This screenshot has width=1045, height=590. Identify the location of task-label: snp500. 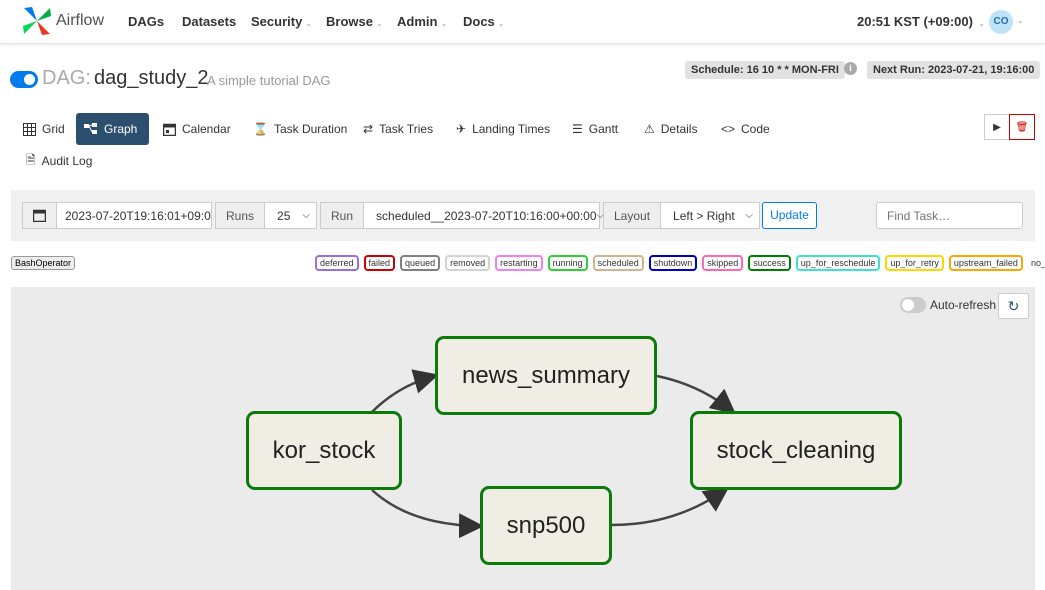
(546, 525).